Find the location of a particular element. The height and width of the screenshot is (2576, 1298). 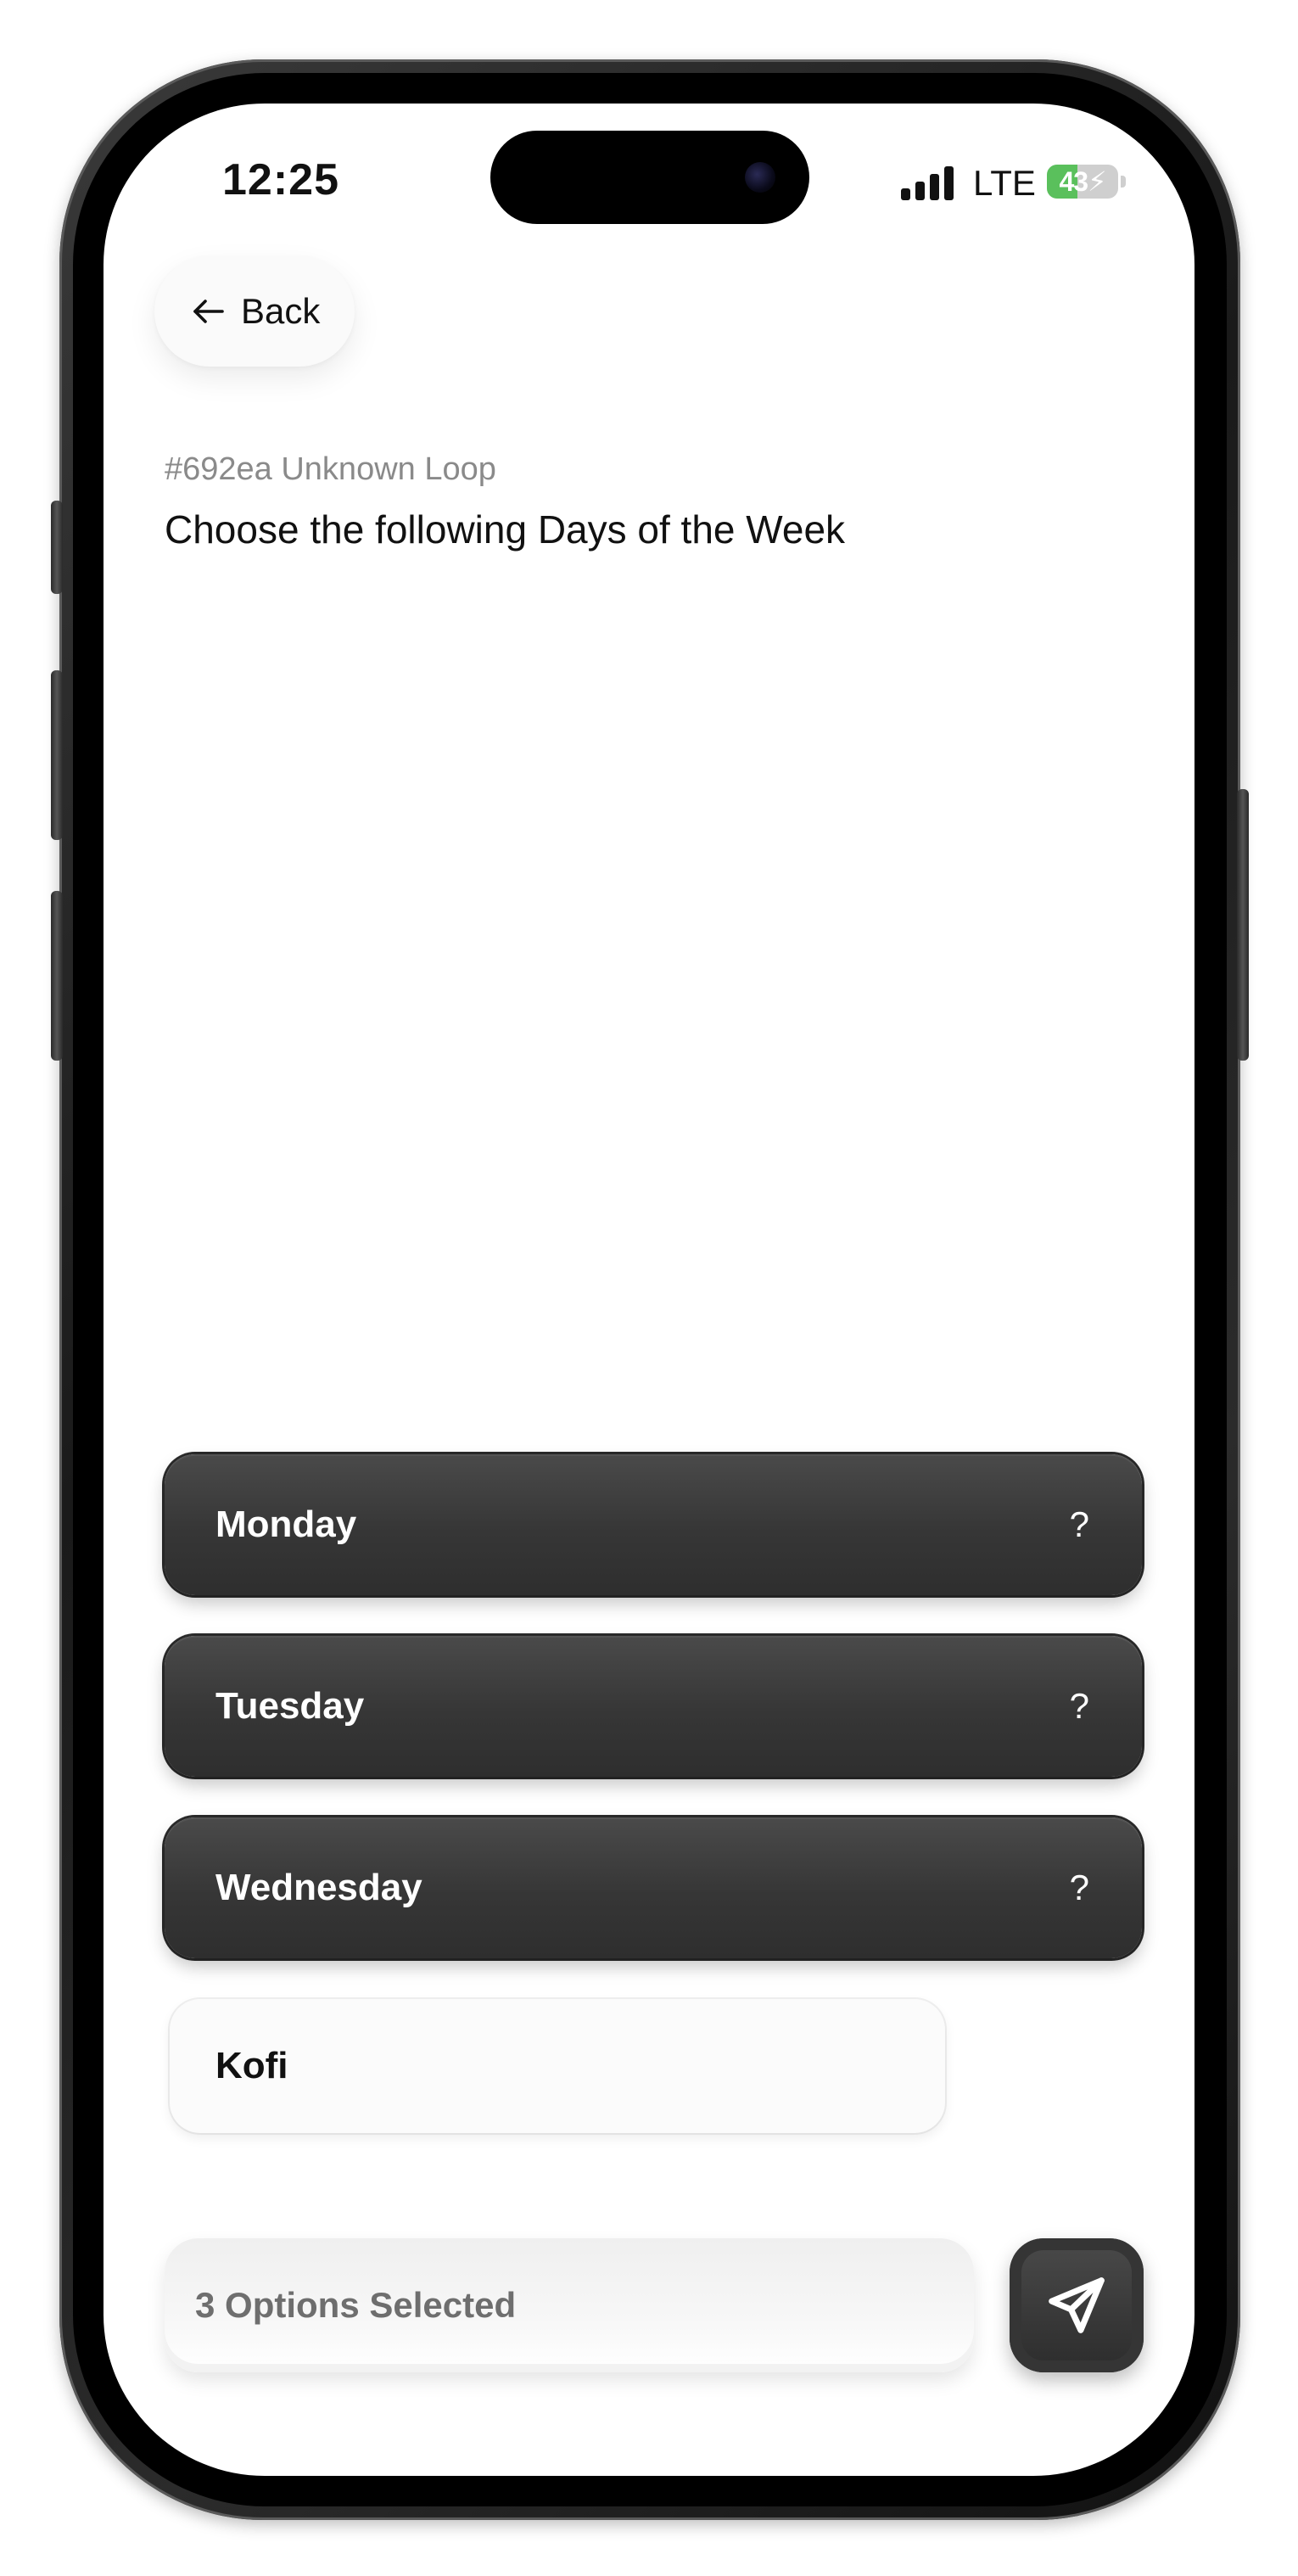

battery-icon: 43 ⚡ is located at coordinates (1082, 182).